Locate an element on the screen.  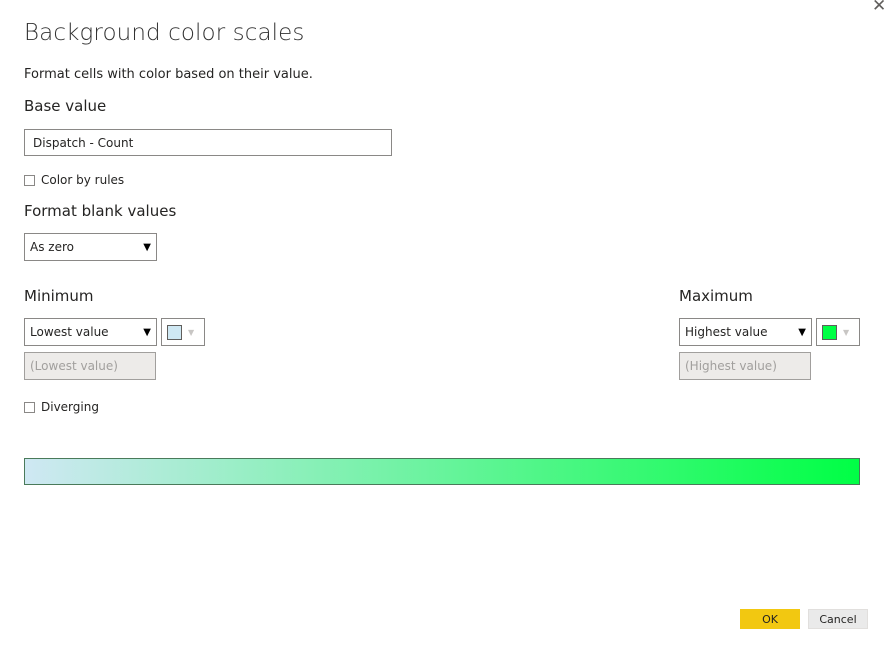
color-by-rules-label: Color by rules is located at coordinates (83, 180).